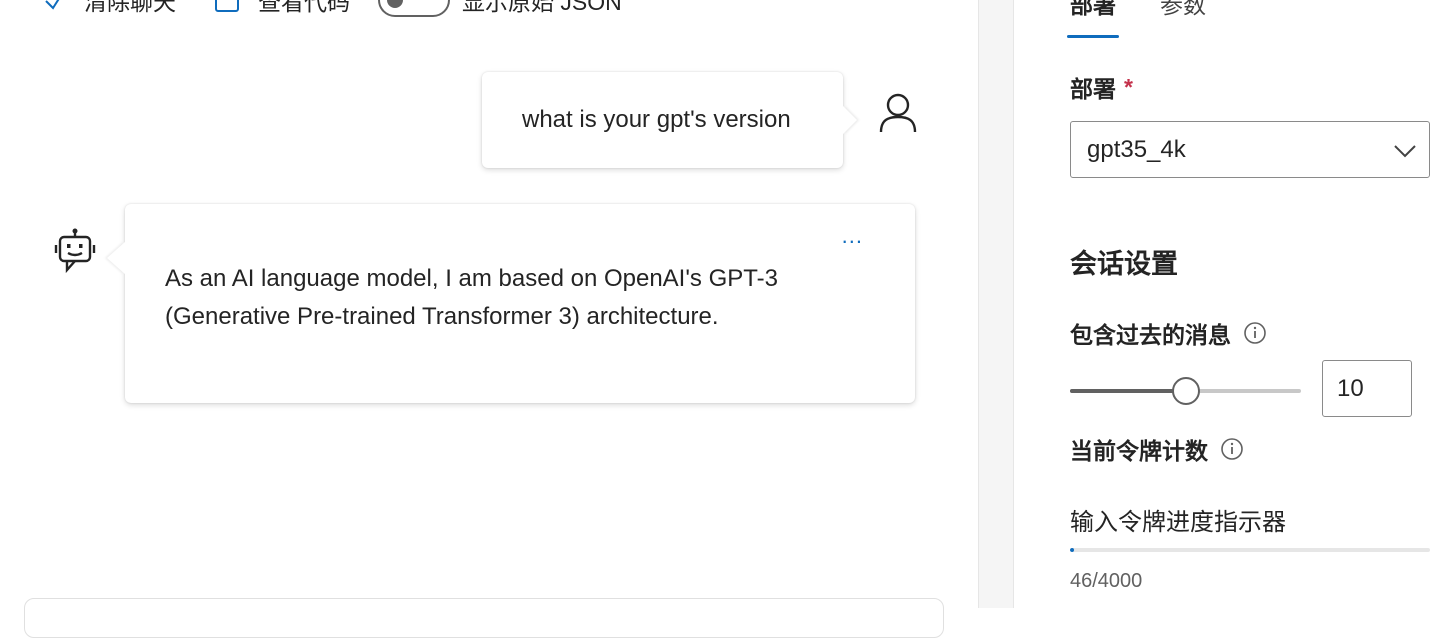  I want to click on token-count-label: 当前令牌计数, so click(1157, 449).